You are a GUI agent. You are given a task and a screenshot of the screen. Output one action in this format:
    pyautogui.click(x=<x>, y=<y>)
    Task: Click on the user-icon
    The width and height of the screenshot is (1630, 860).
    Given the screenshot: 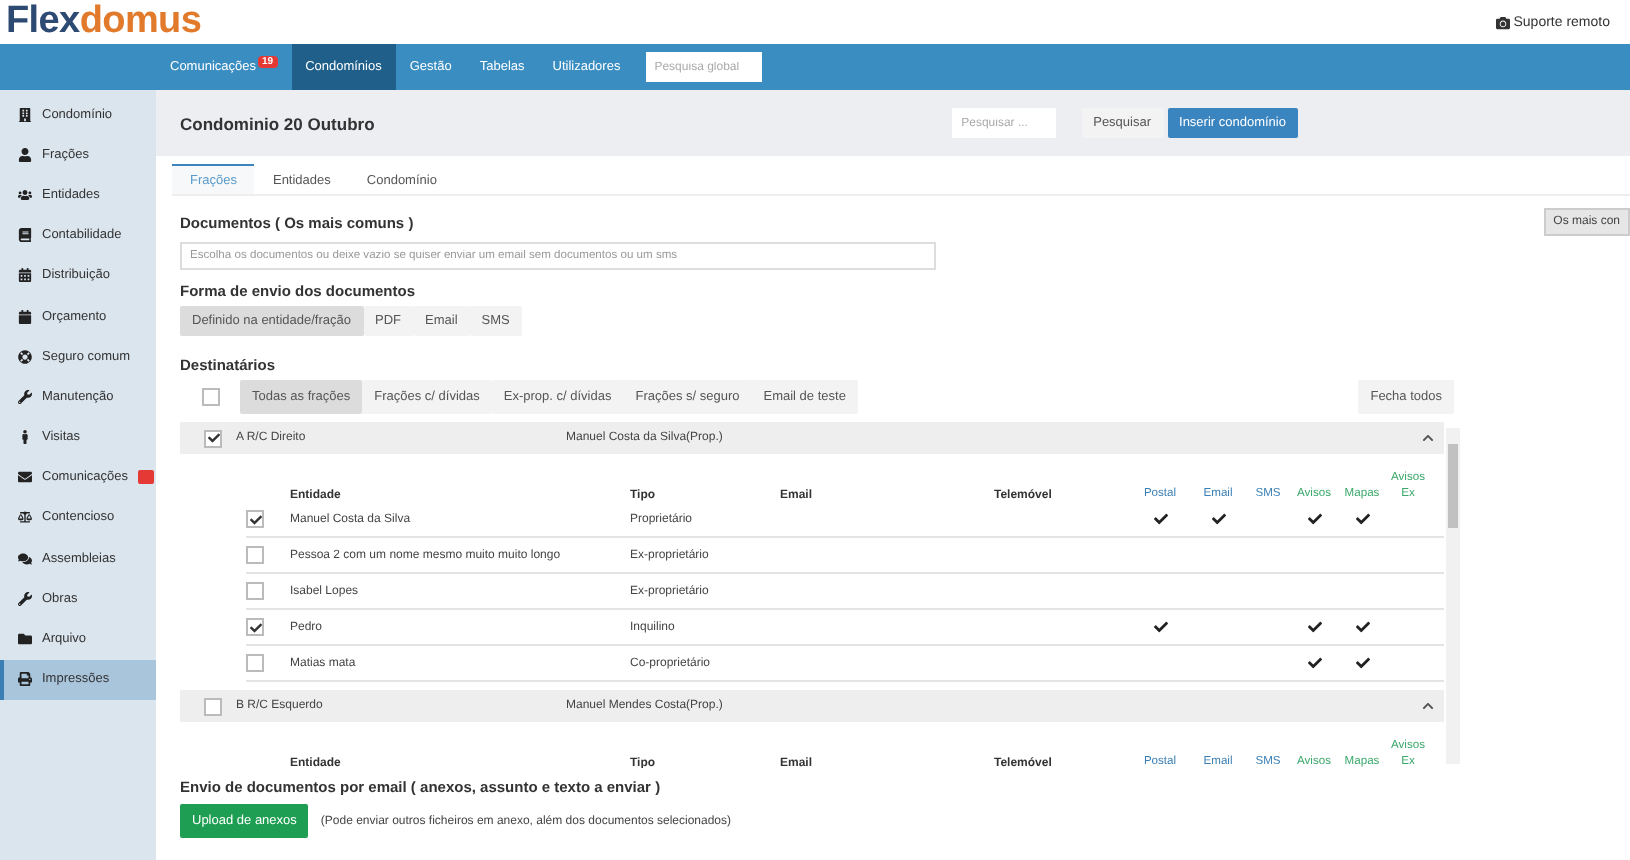 What is the action you would take?
    pyautogui.click(x=25, y=154)
    